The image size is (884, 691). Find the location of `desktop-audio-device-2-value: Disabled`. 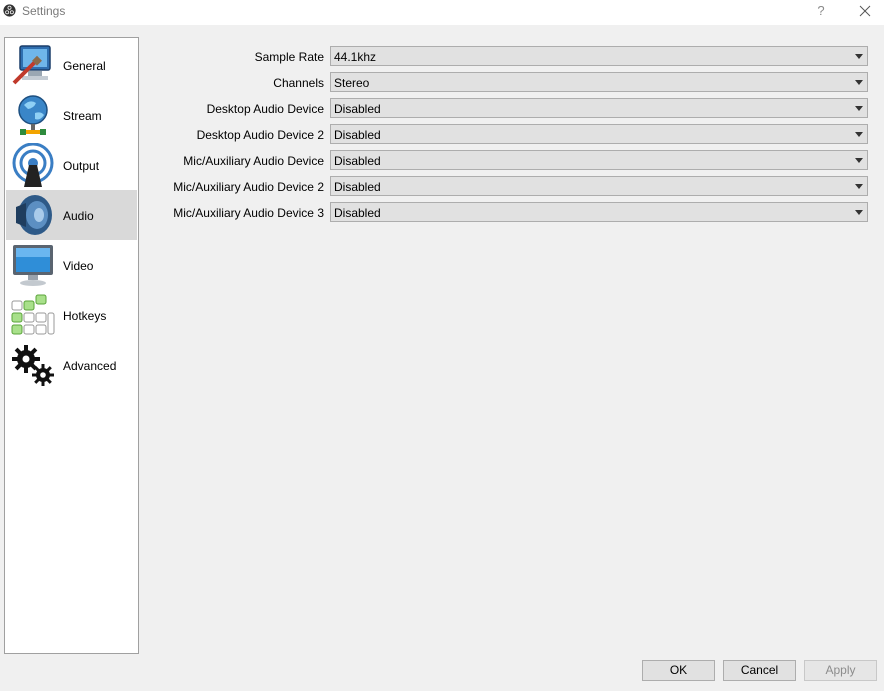

desktop-audio-device-2-value: Disabled is located at coordinates (357, 135).